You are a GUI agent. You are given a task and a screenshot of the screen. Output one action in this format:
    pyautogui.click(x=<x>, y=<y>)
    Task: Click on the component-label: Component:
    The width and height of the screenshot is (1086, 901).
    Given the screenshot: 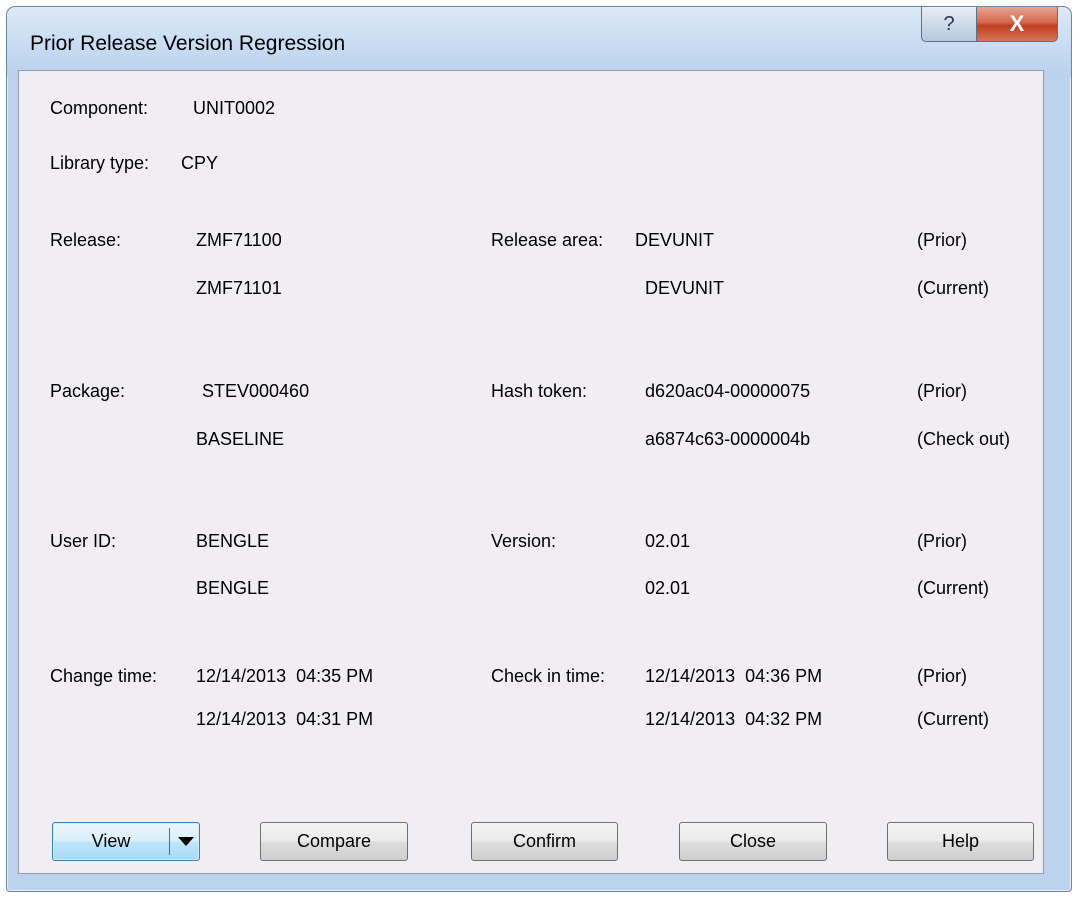 What is the action you would take?
    pyautogui.click(x=99, y=108)
    